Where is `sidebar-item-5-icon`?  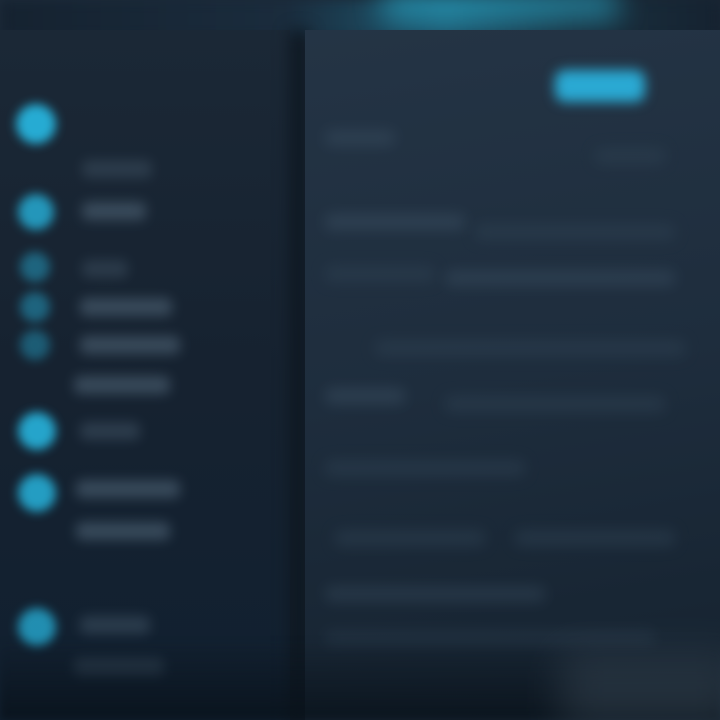 sidebar-item-5-icon is located at coordinates (35, 345).